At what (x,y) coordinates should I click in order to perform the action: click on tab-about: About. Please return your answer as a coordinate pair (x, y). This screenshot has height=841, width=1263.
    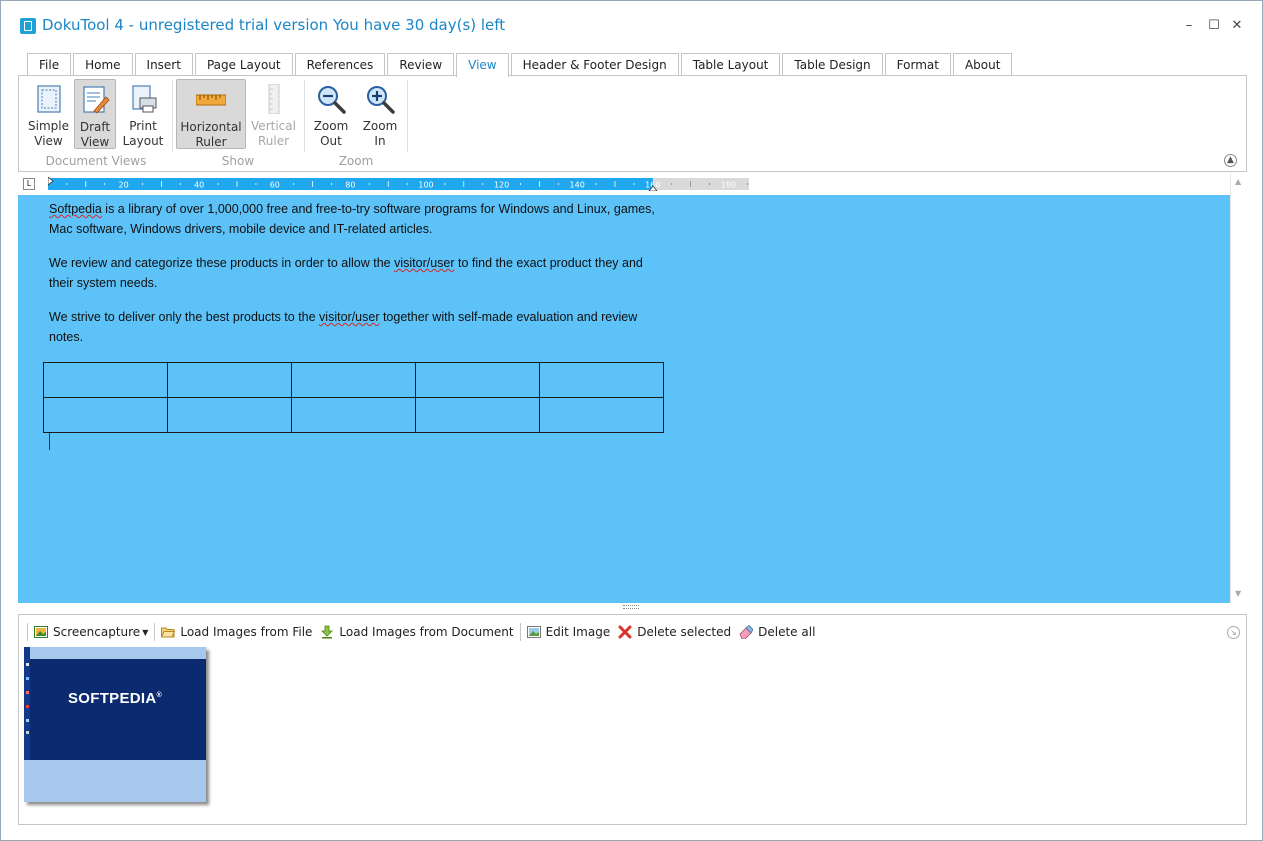
    Looking at the image, I should click on (982, 64).